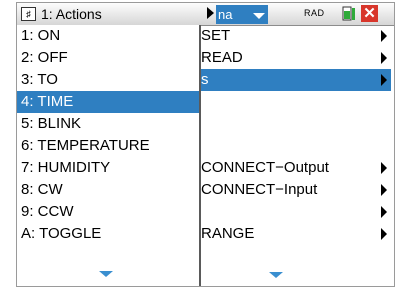 Image resolution: width=409 pixels, height=290 pixels. Describe the element at coordinates (28, 14) in the screenshot. I see `calculator-page-icon: ♯` at that location.